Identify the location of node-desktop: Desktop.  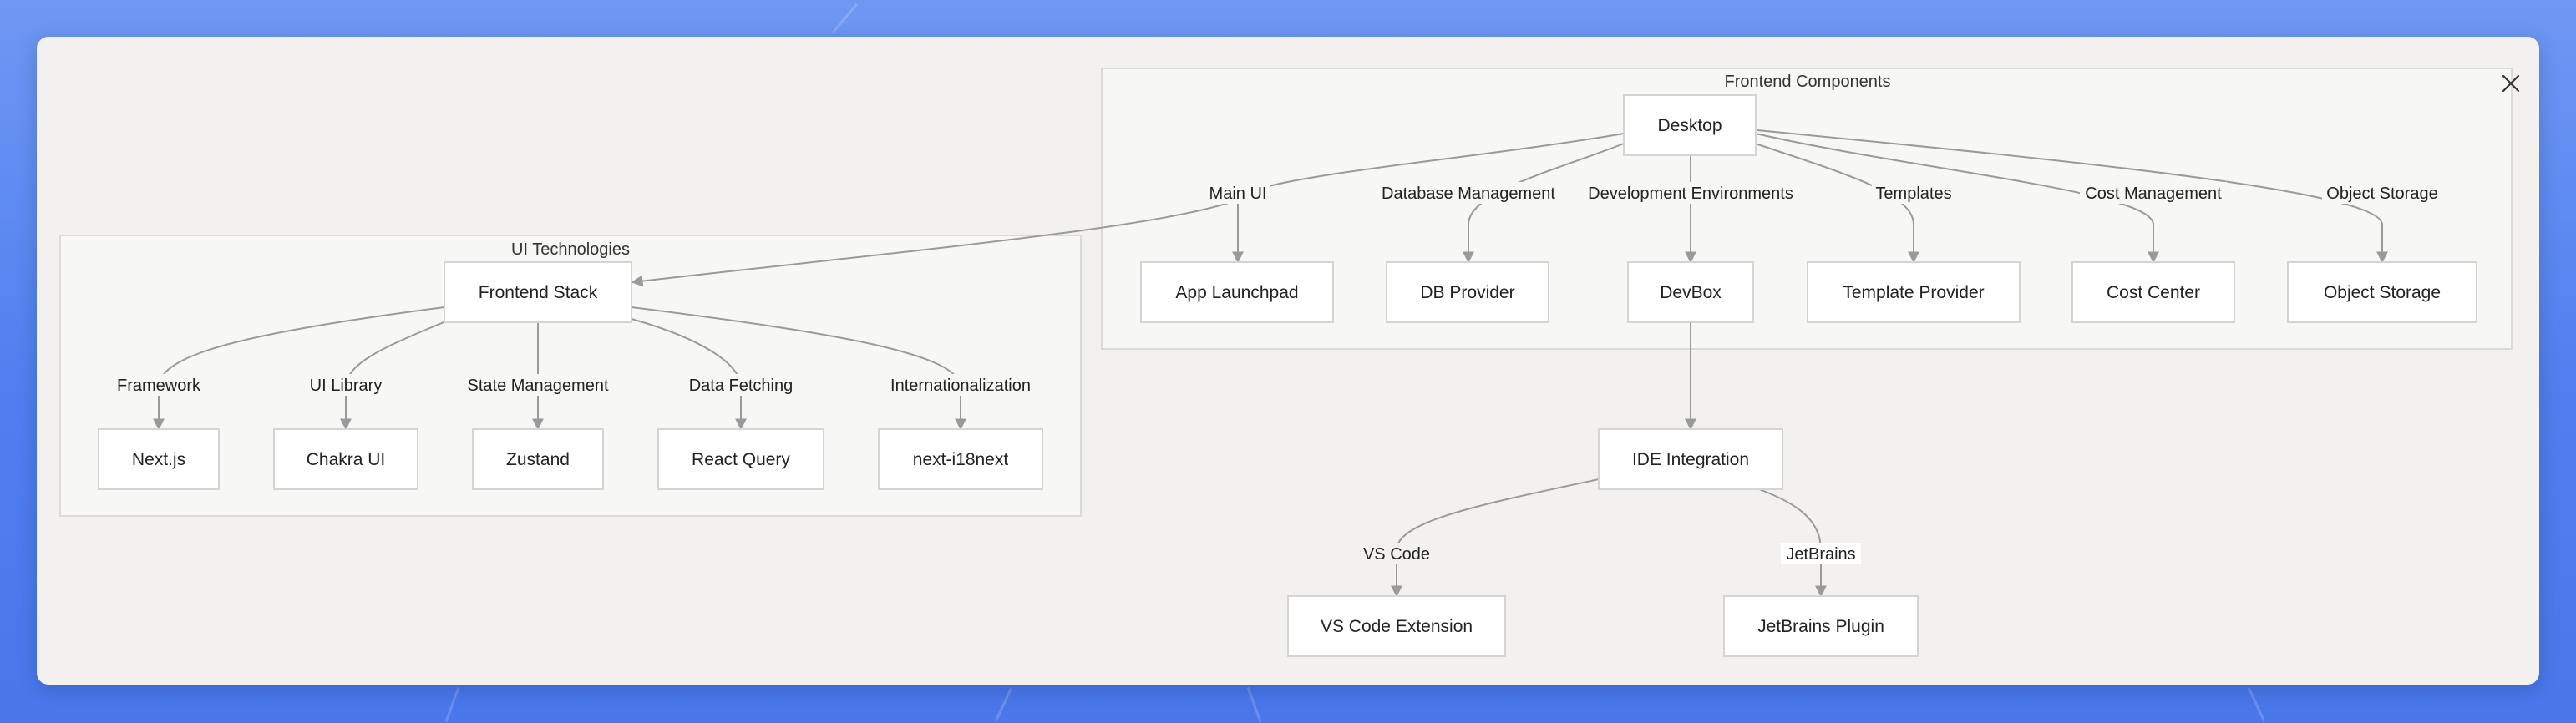
(1690, 125).